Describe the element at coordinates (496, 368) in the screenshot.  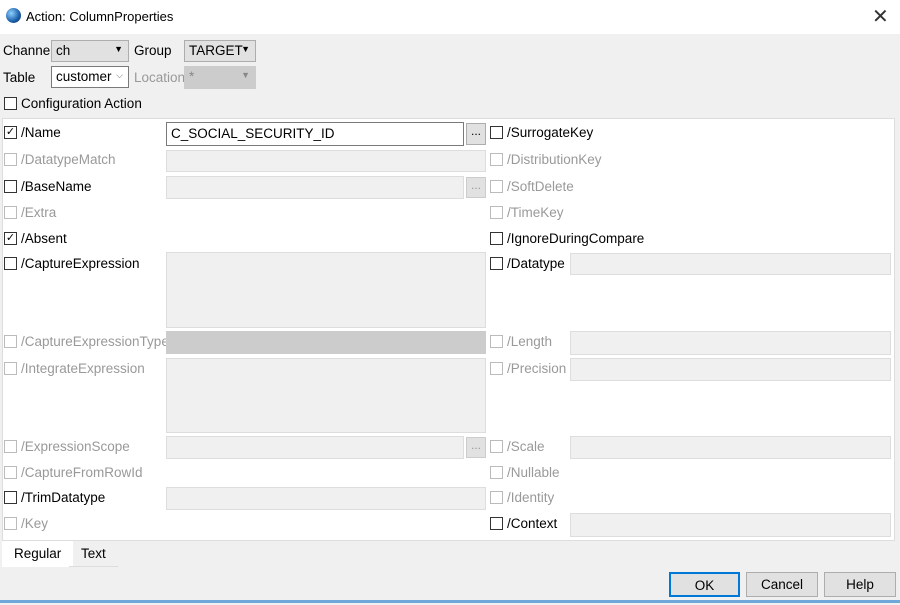
I see `precision-checkbox` at that location.